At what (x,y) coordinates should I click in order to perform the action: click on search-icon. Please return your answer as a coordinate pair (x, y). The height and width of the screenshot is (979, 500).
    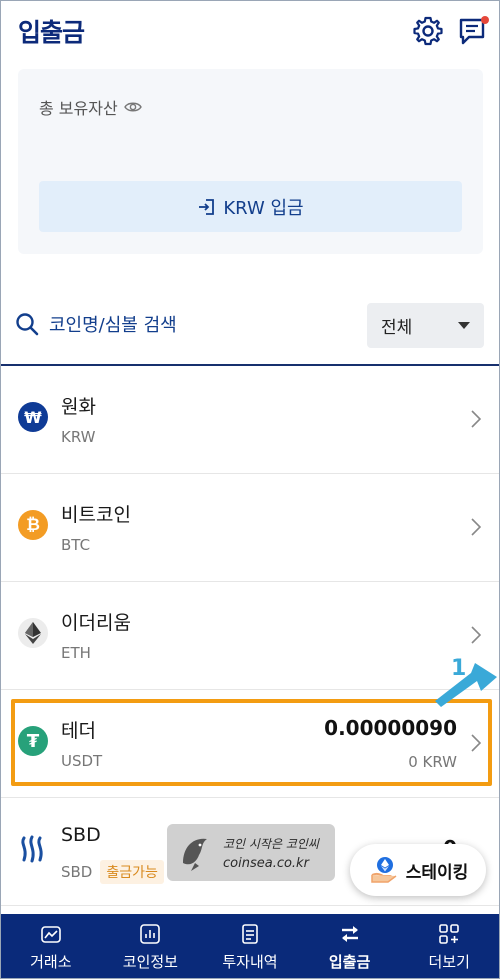
    Looking at the image, I should click on (27, 324).